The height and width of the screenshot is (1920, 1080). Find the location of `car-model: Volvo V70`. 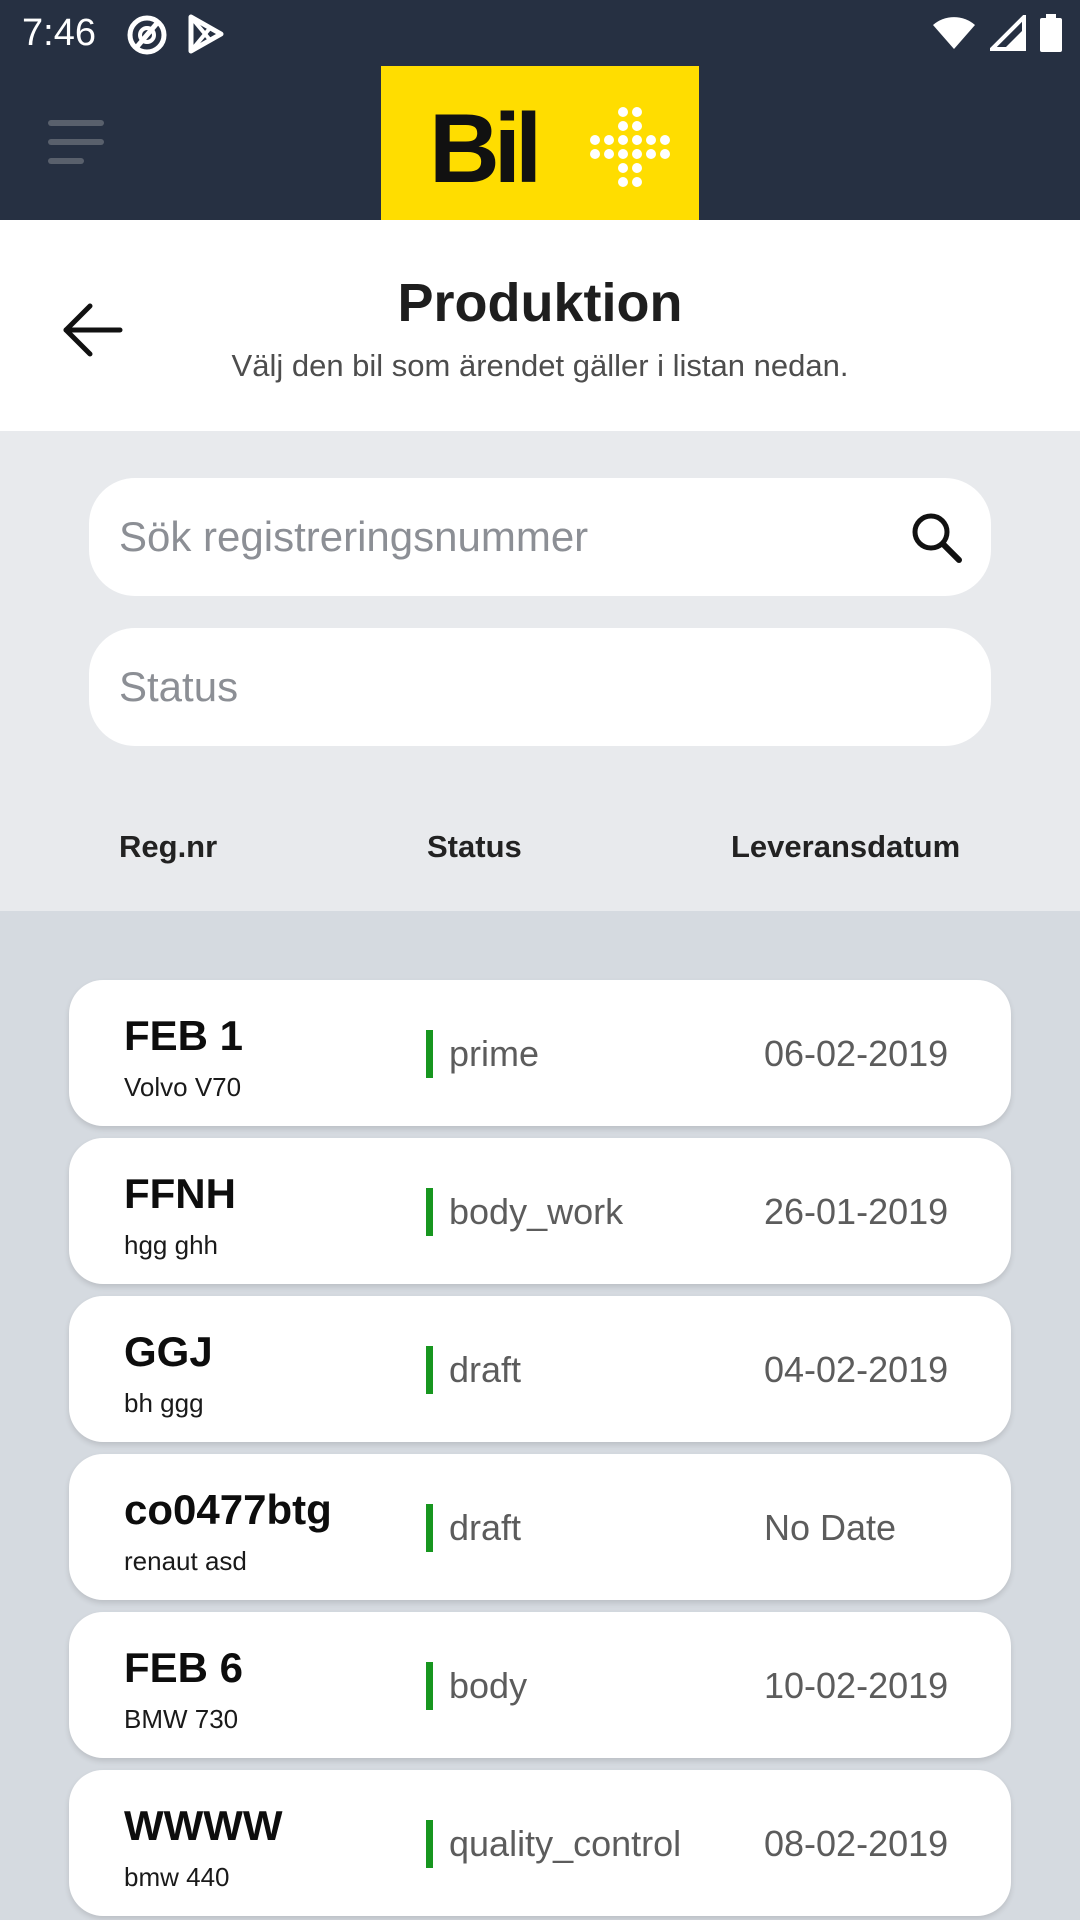

car-model: Volvo V70 is located at coordinates (183, 1087).